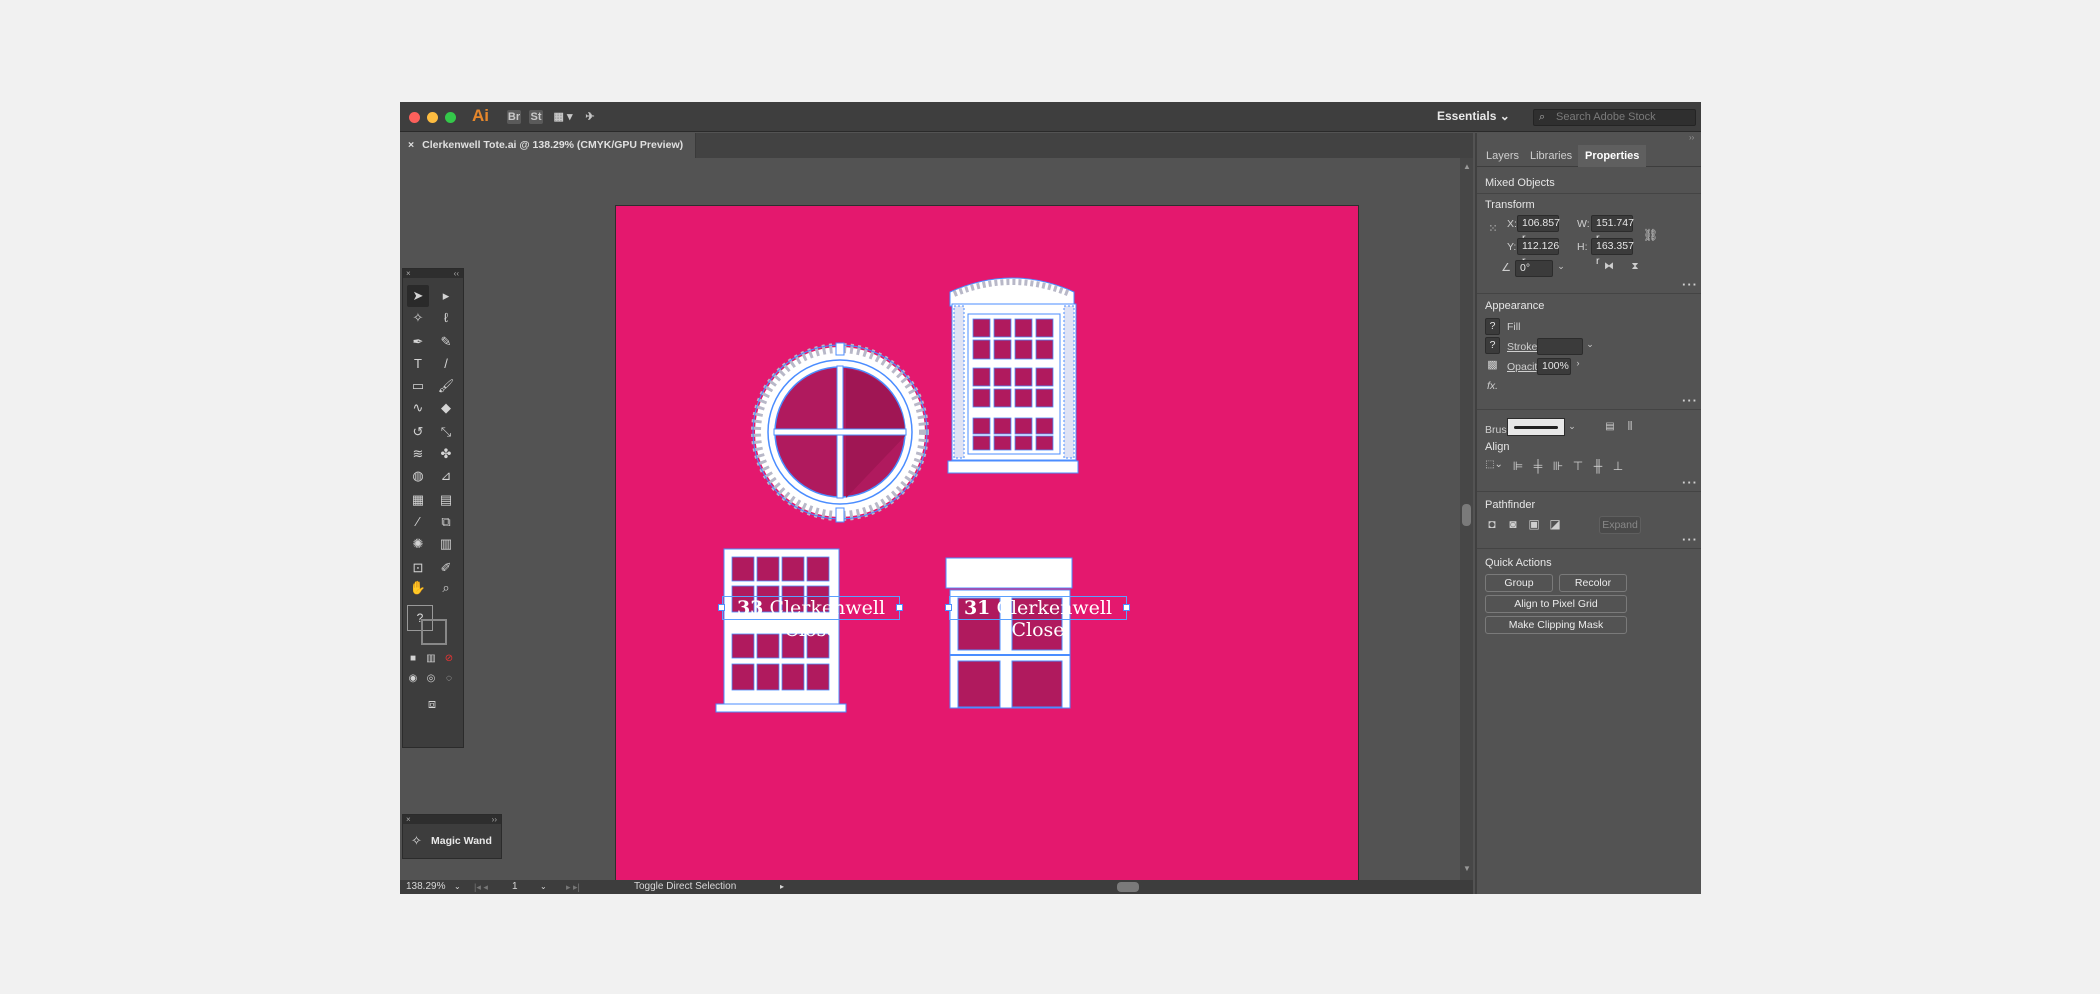 This screenshot has width=2100, height=994. What do you see at coordinates (1610, 426) in the screenshot?
I see `brush-options-icon: ▤` at bounding box center [1610, 426].